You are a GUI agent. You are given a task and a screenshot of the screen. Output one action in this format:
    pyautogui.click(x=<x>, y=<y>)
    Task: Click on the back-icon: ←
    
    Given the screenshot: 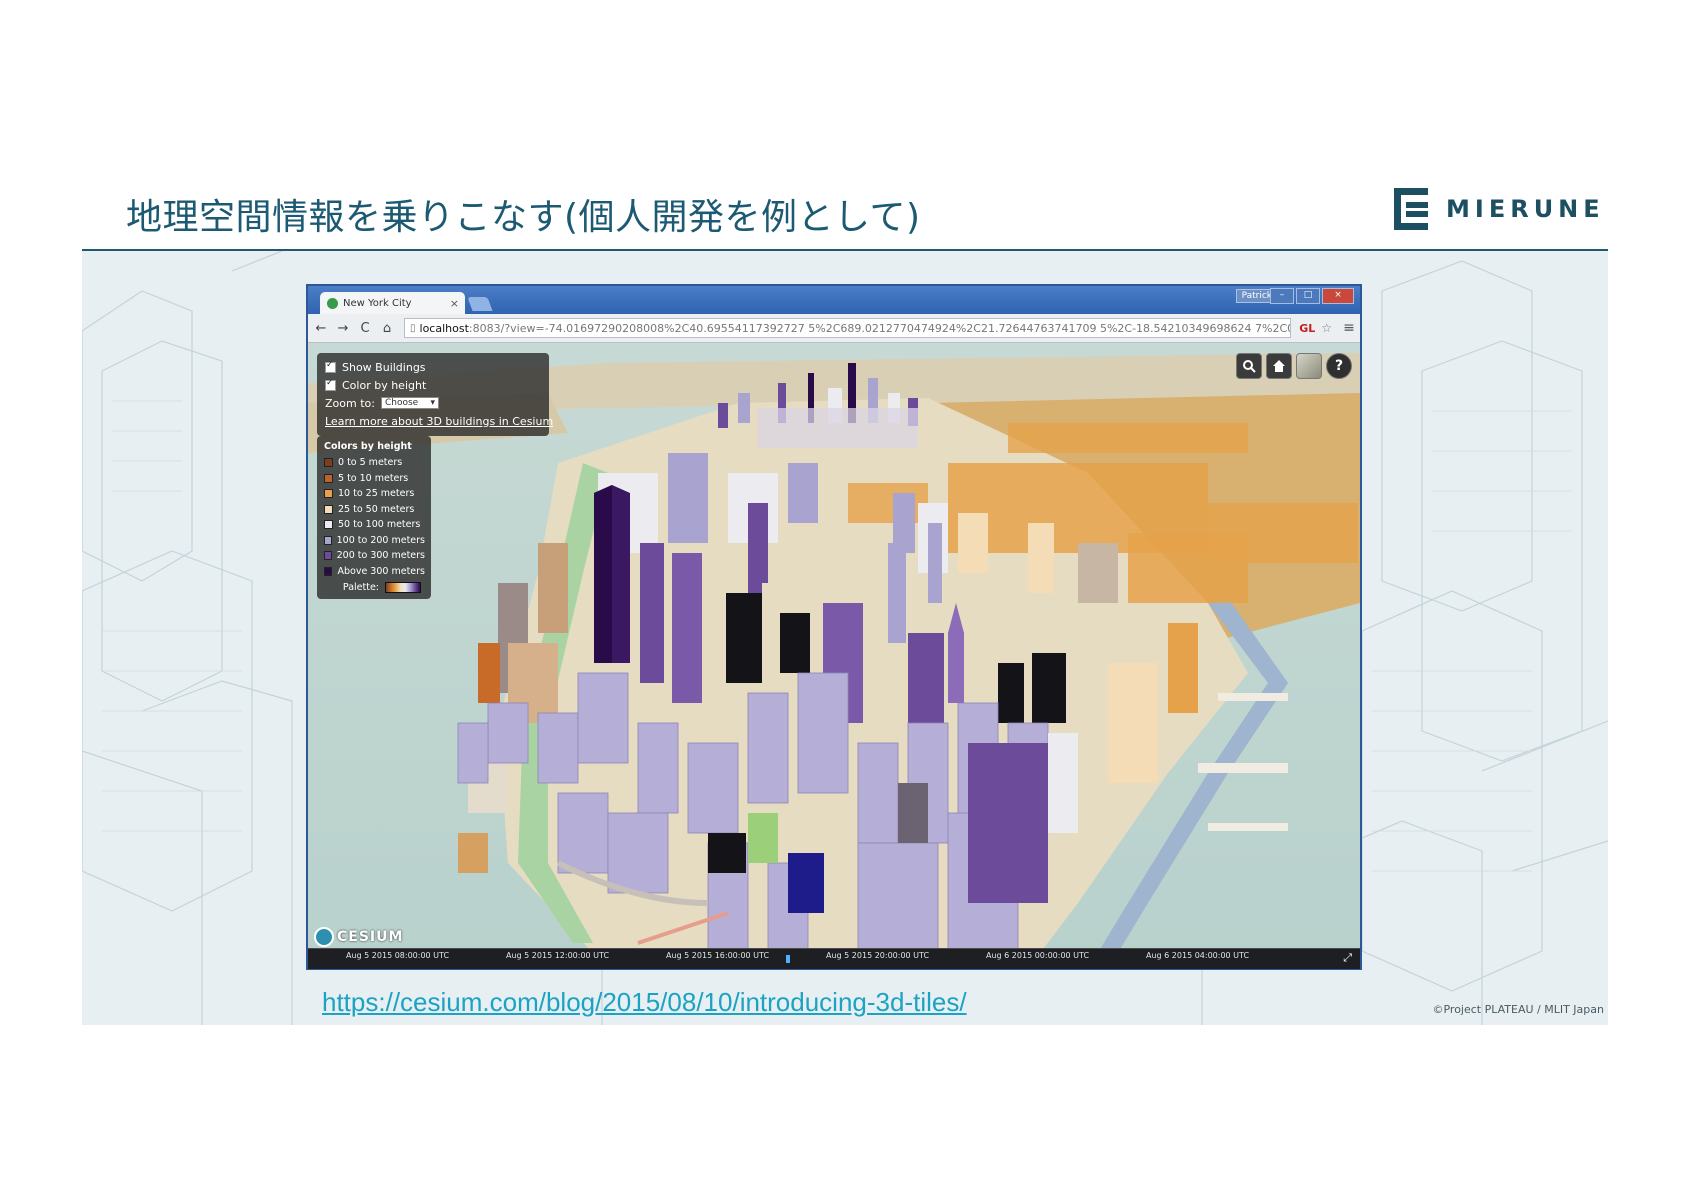 What is the action you would take?
    pyautogui.click(x=321, y=328)
    